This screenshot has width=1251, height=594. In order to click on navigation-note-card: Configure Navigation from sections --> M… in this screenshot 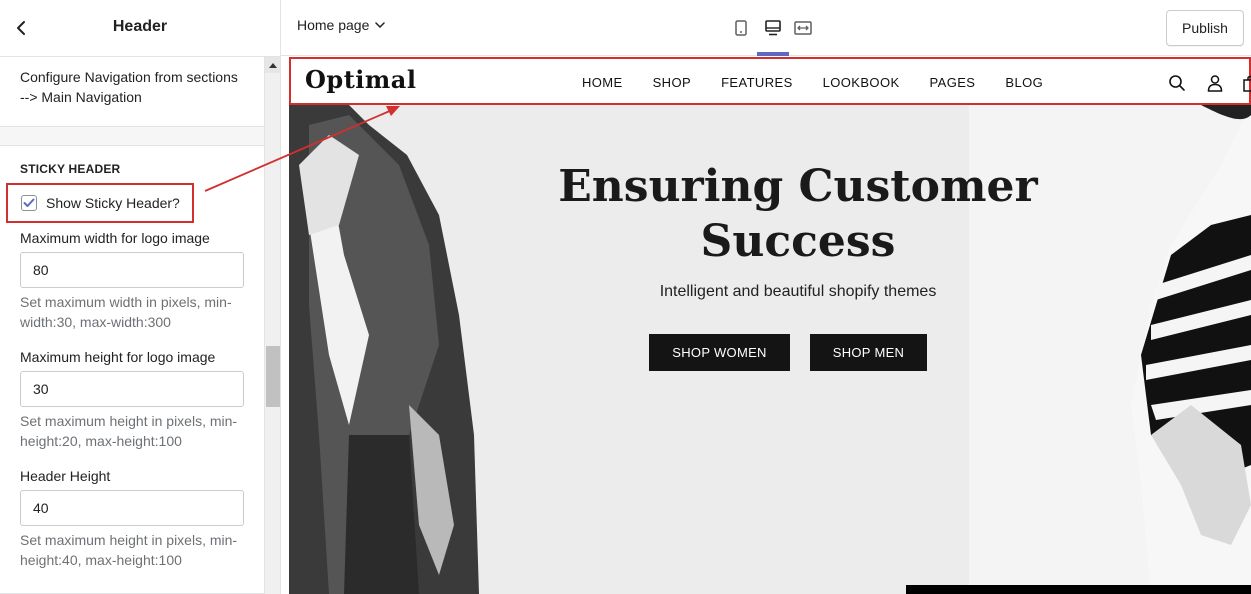, I will do `click(132, 92)`.